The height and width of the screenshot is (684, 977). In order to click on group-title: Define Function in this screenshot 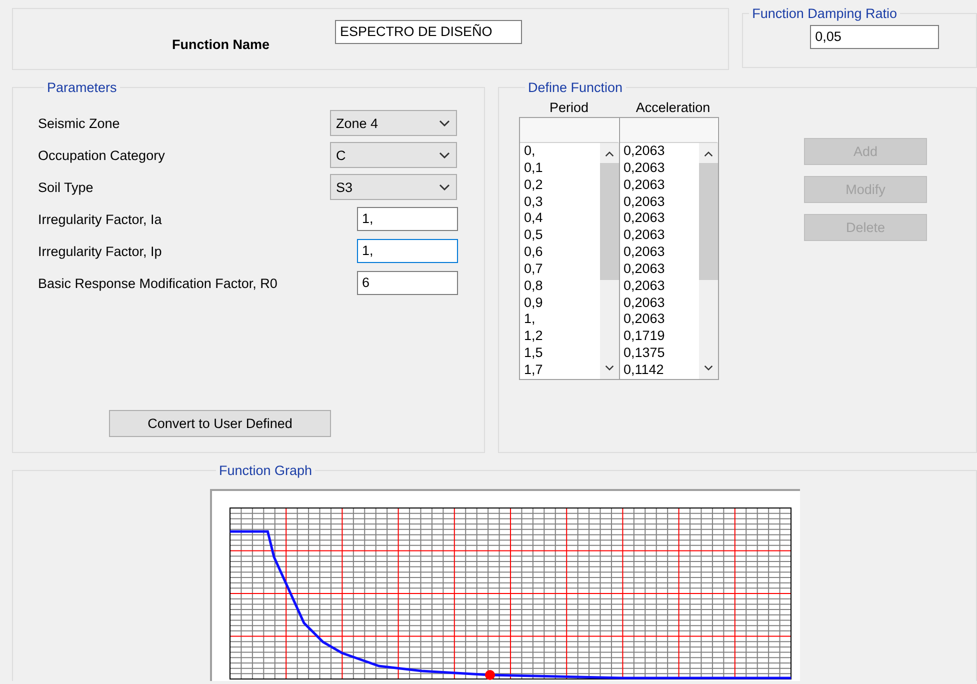, I will do `click(575, 87)`.